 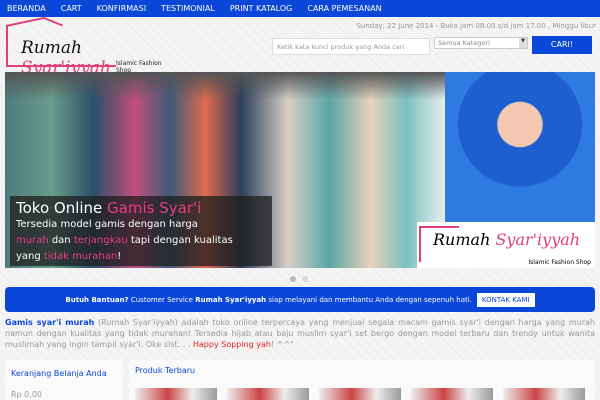 I want to click on slider-dots, so click(x=299, y=279).